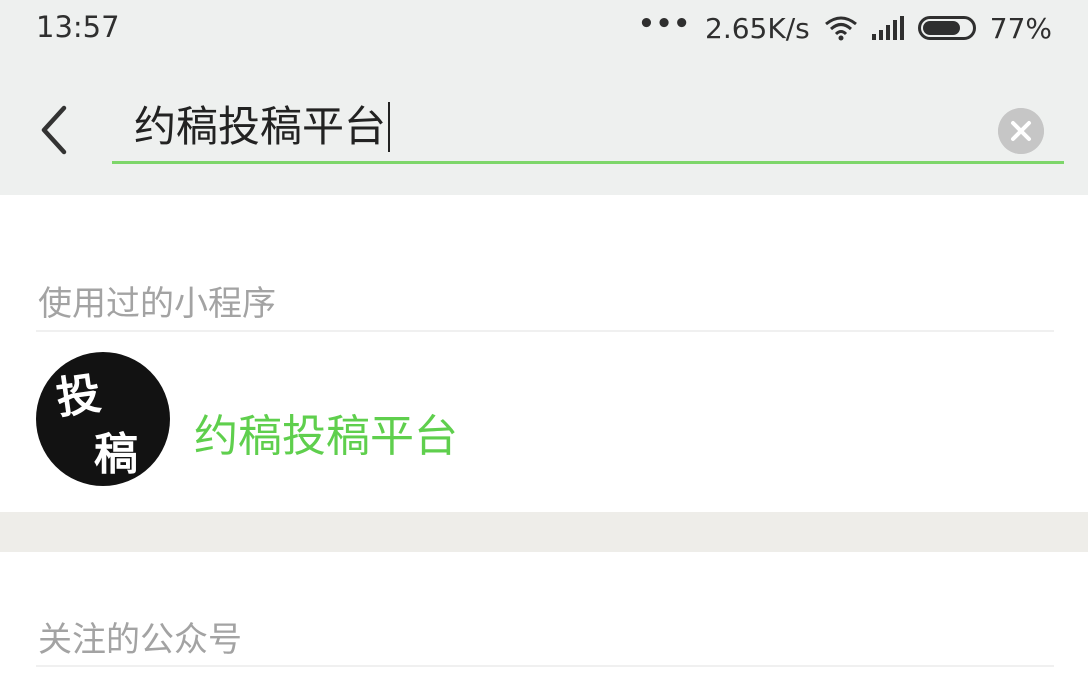 This screenshot has height=680, width=1088. What do you see at coordinates (140, 640) in the screenshot?
I see `official-accounts-section-title: 关注的公众号` at bounding box center [140, 640].